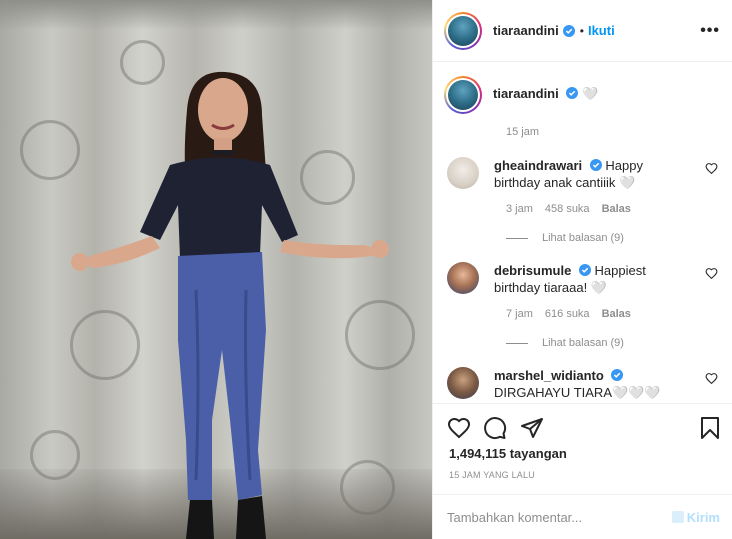 Image resolution: width=732 pixels, height=539 pixels. I want to click on comment-meta: 3 jam 458 suka Balas, so click(613, 209).